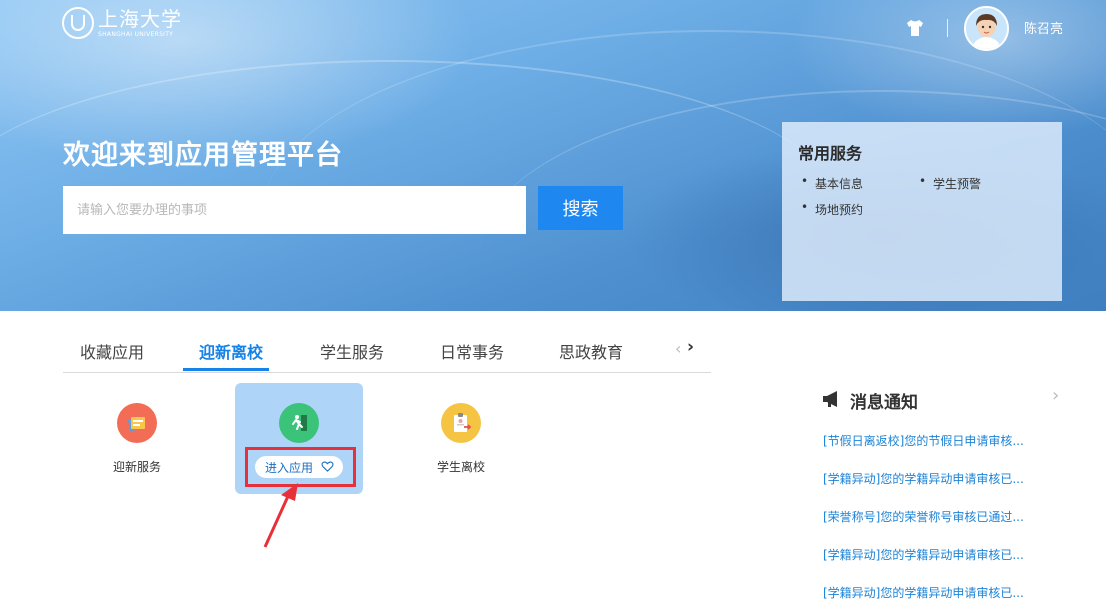 The image size is (1106, 611). I want to click on tab-student-services: 学生服务, so click(352, 351).